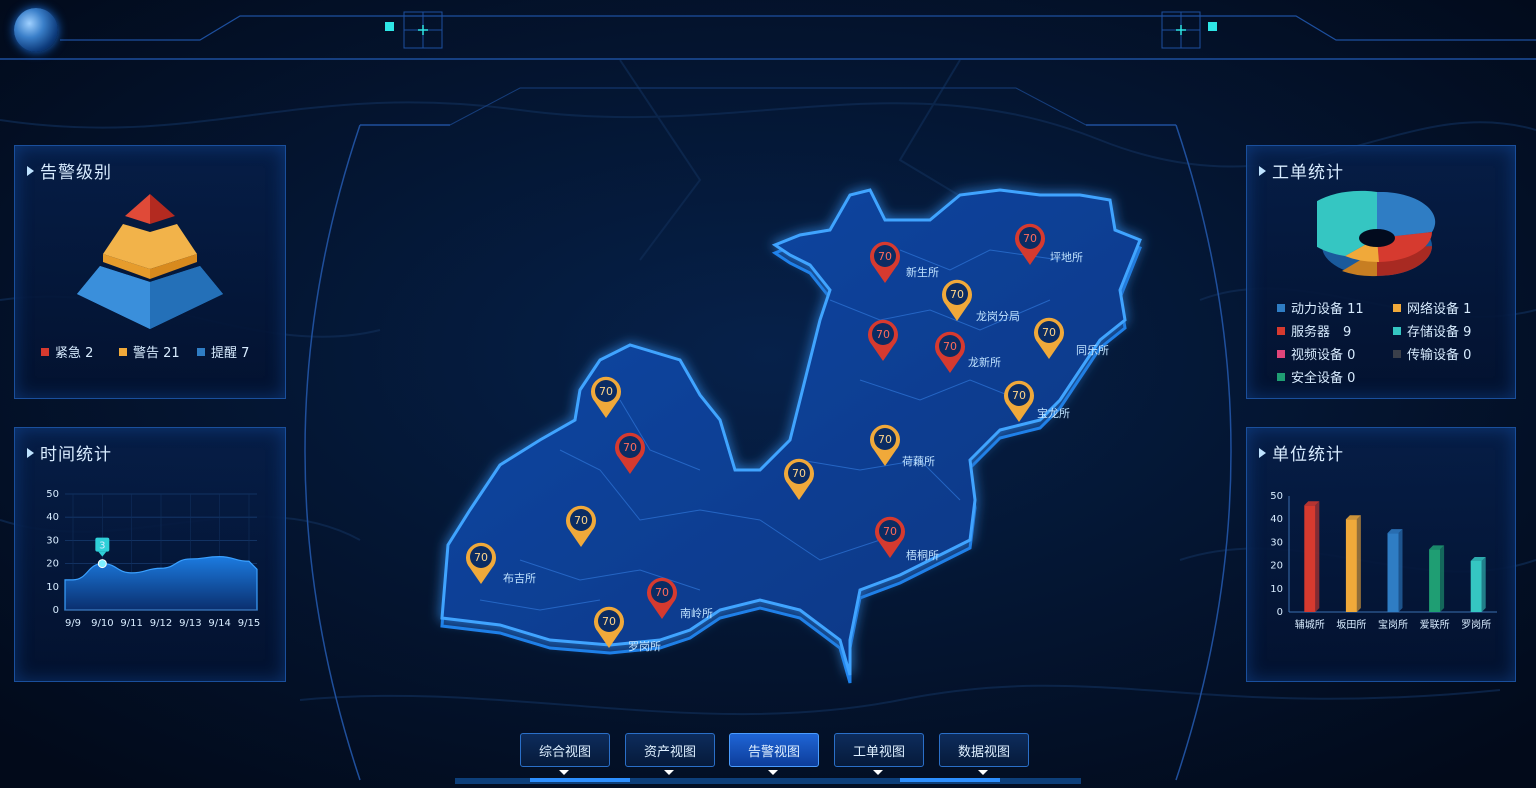  What do you see at coordinates (1316, 353) in the screenshot?
I see `wo-legend-video: 视频设备 0` at bounding box center [1316, 353].